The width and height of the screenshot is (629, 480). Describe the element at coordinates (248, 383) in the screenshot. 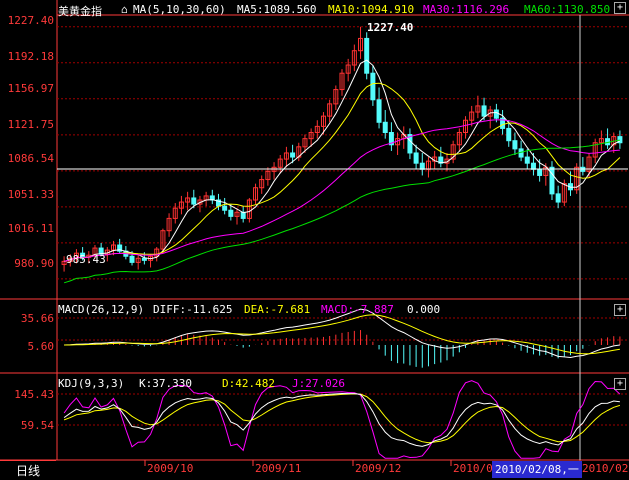

I see `kdj-d-label: D:42.482` at that location.